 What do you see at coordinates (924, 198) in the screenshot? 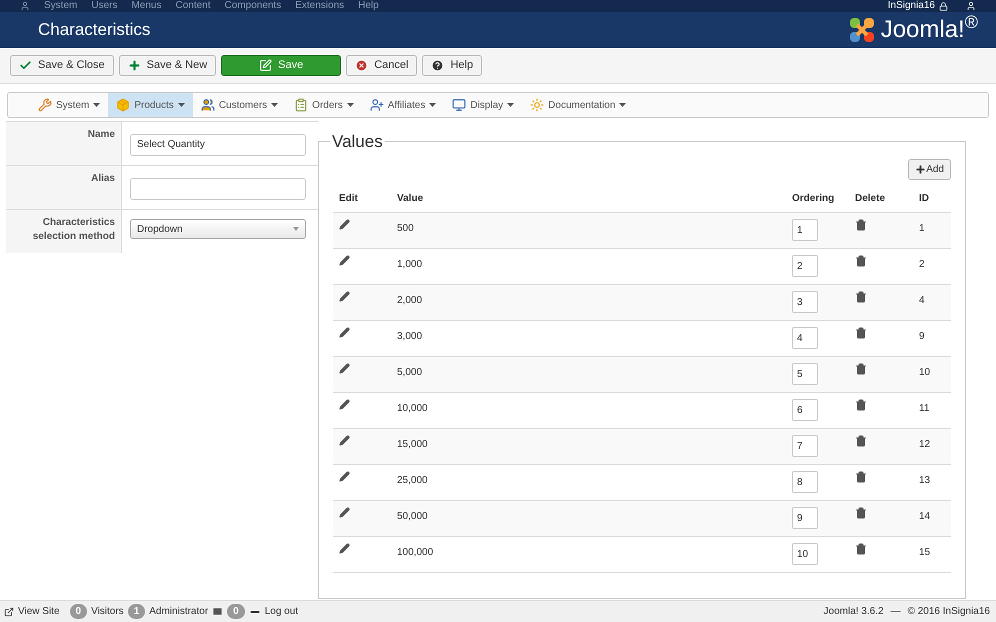
I see `column-header: ID` at bounding box center [924, 198].